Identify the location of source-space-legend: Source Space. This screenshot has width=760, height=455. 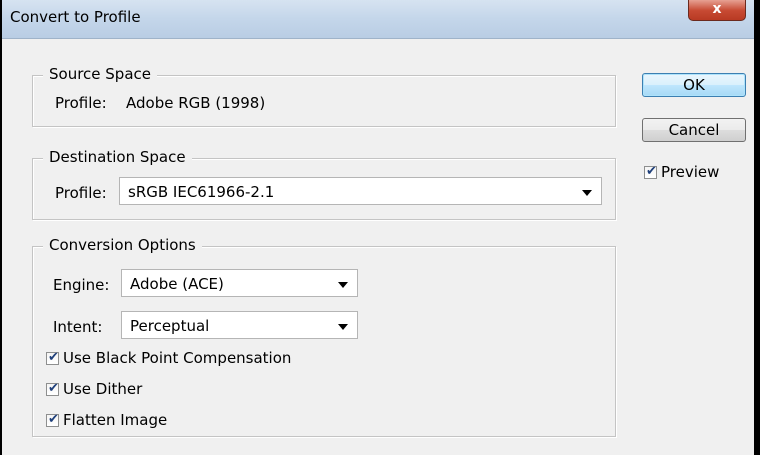
(100, 74).